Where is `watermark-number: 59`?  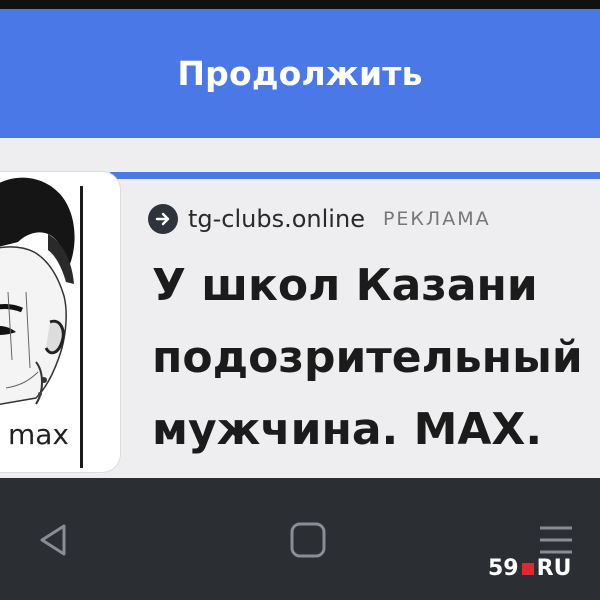
watermark-number: 59 is located at coordinates (503, 568).